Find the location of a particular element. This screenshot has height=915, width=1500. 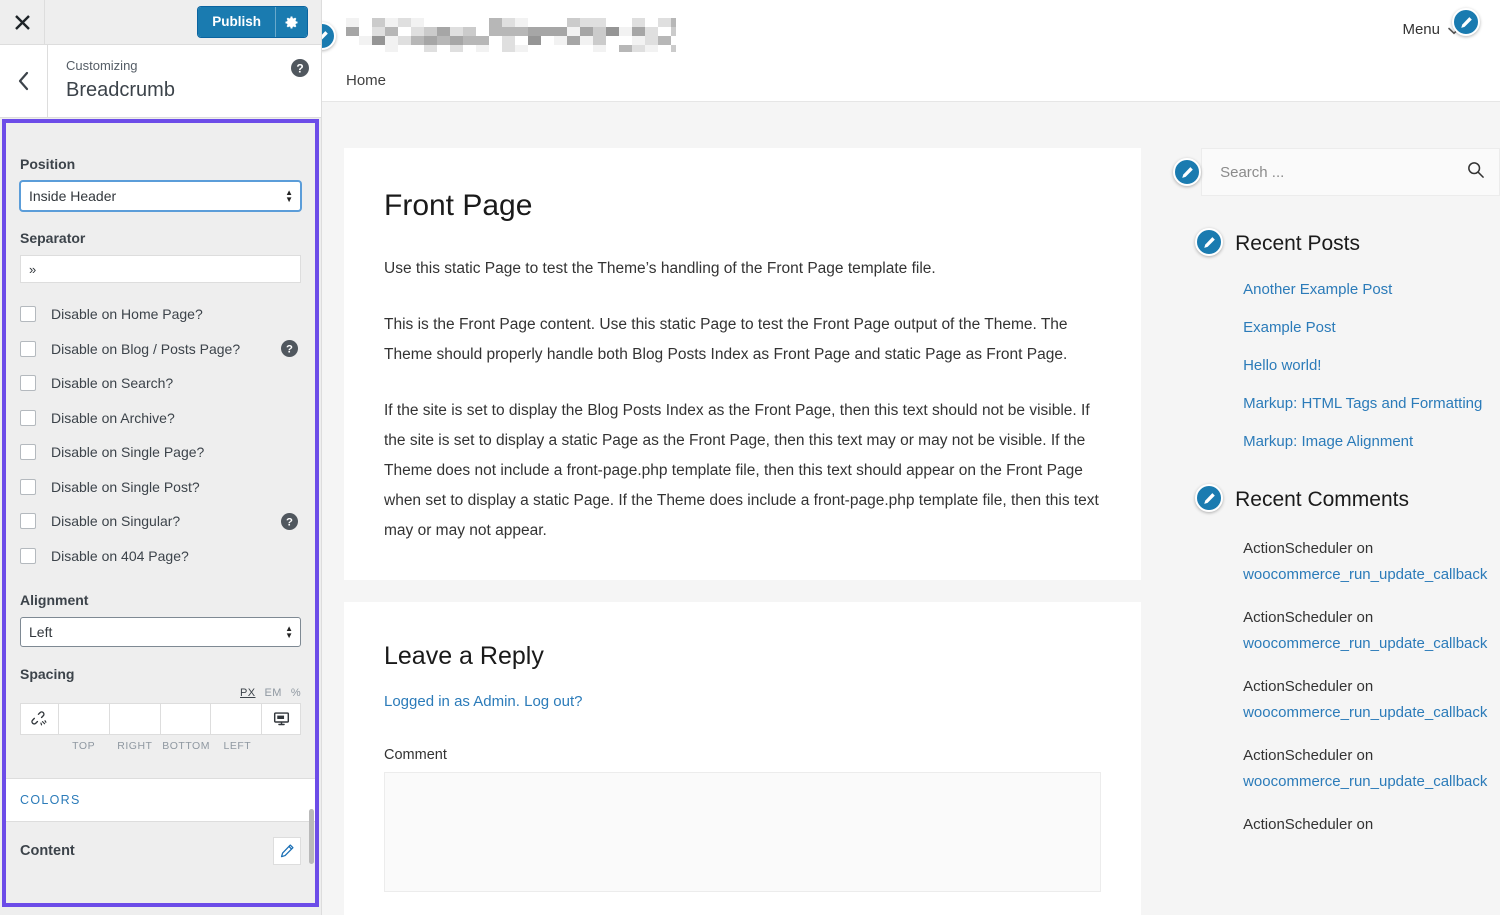

recent-post-link: Hello world! is located at coordinates (1282, 365).